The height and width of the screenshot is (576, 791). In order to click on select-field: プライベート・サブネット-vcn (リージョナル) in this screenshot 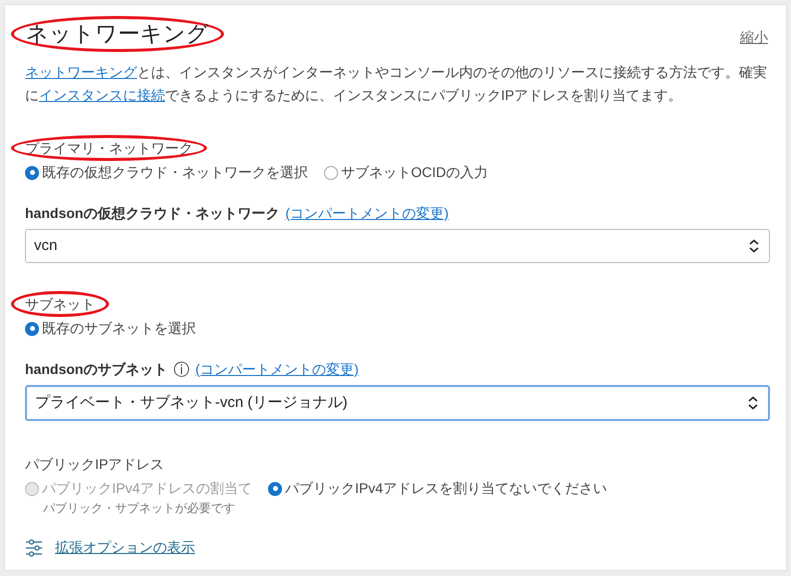, I will do `click(397, 403)`.